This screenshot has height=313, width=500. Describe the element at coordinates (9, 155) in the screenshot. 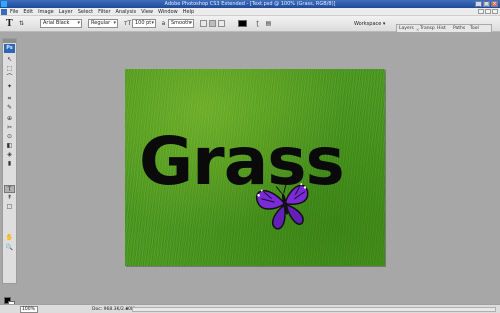

I see `gradient-tool-icon: ◈` at that location.